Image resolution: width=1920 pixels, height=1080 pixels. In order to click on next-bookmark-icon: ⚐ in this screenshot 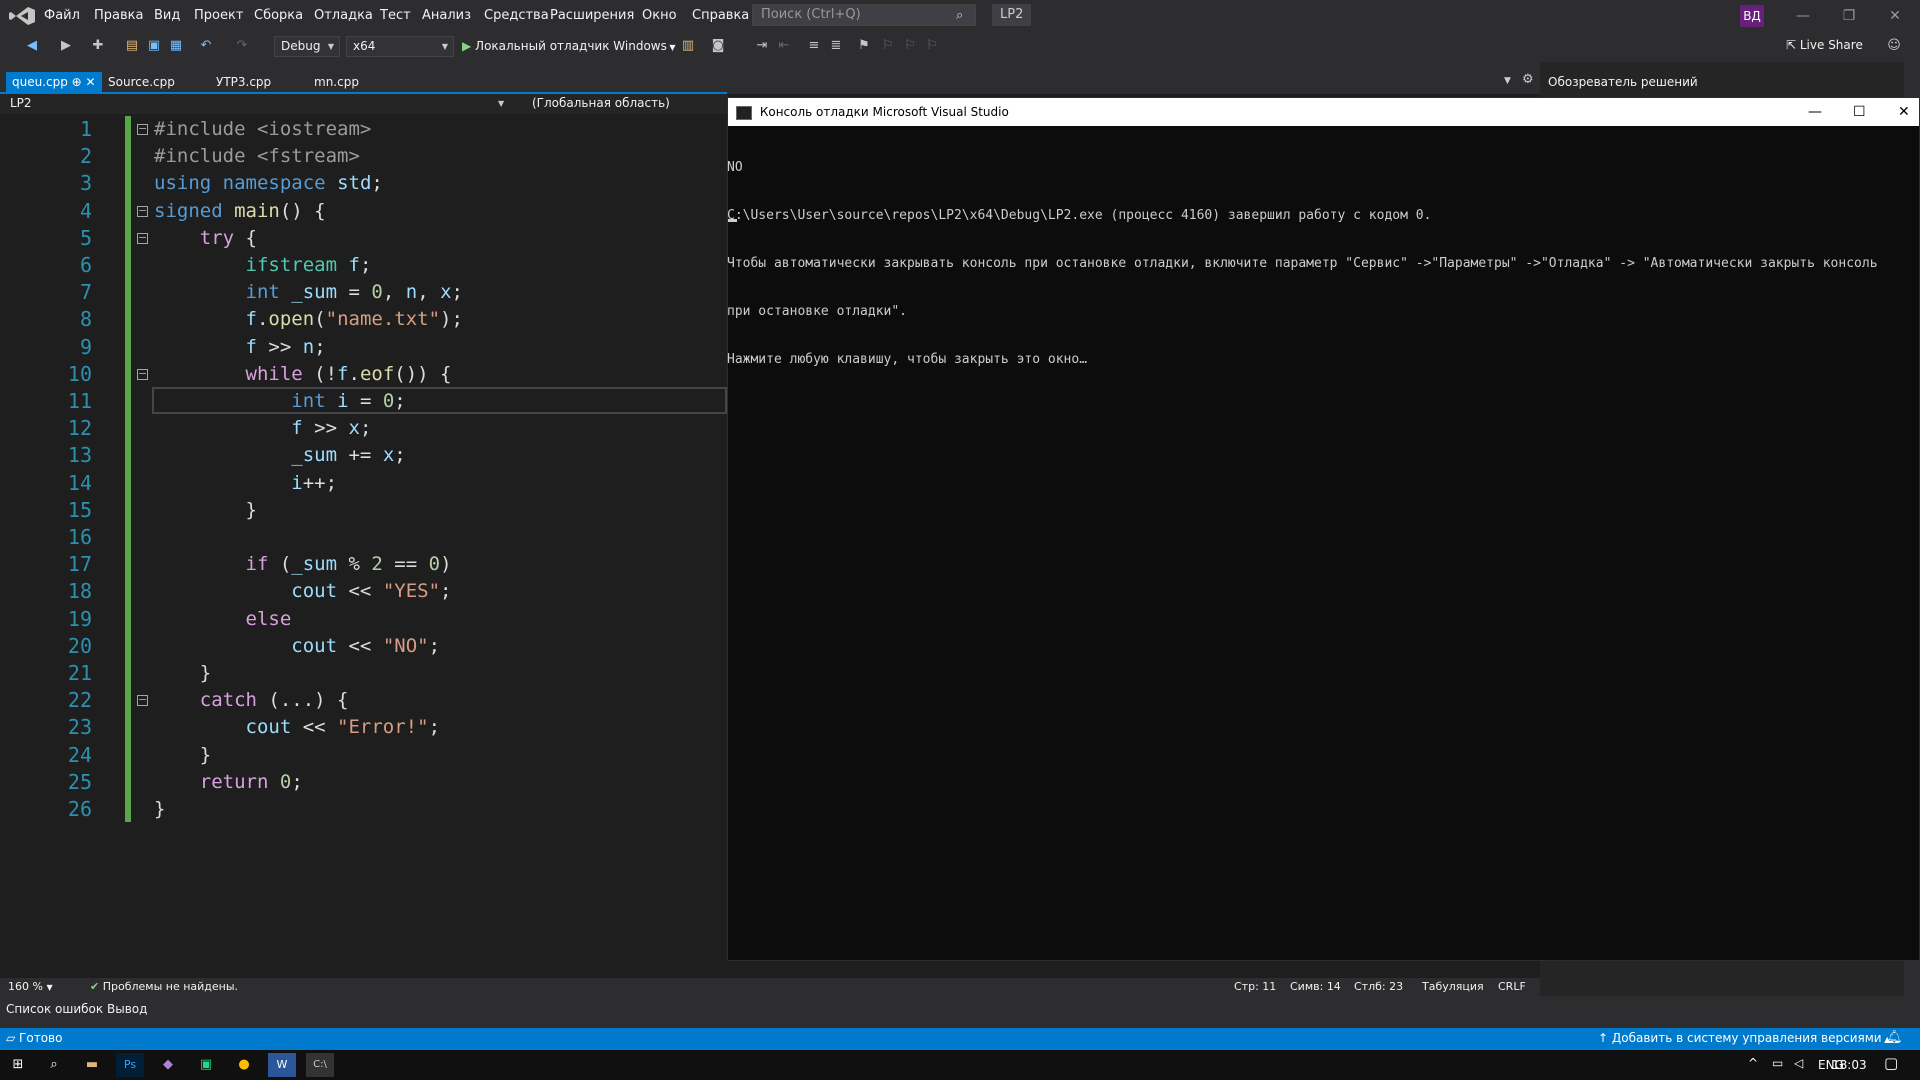, I will do `click(910, 46)`.